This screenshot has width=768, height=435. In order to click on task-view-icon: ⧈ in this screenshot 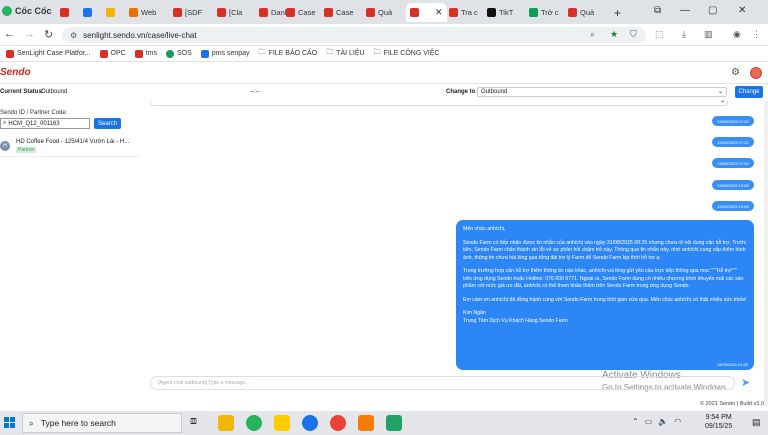, I will do `click(198, 423)`.